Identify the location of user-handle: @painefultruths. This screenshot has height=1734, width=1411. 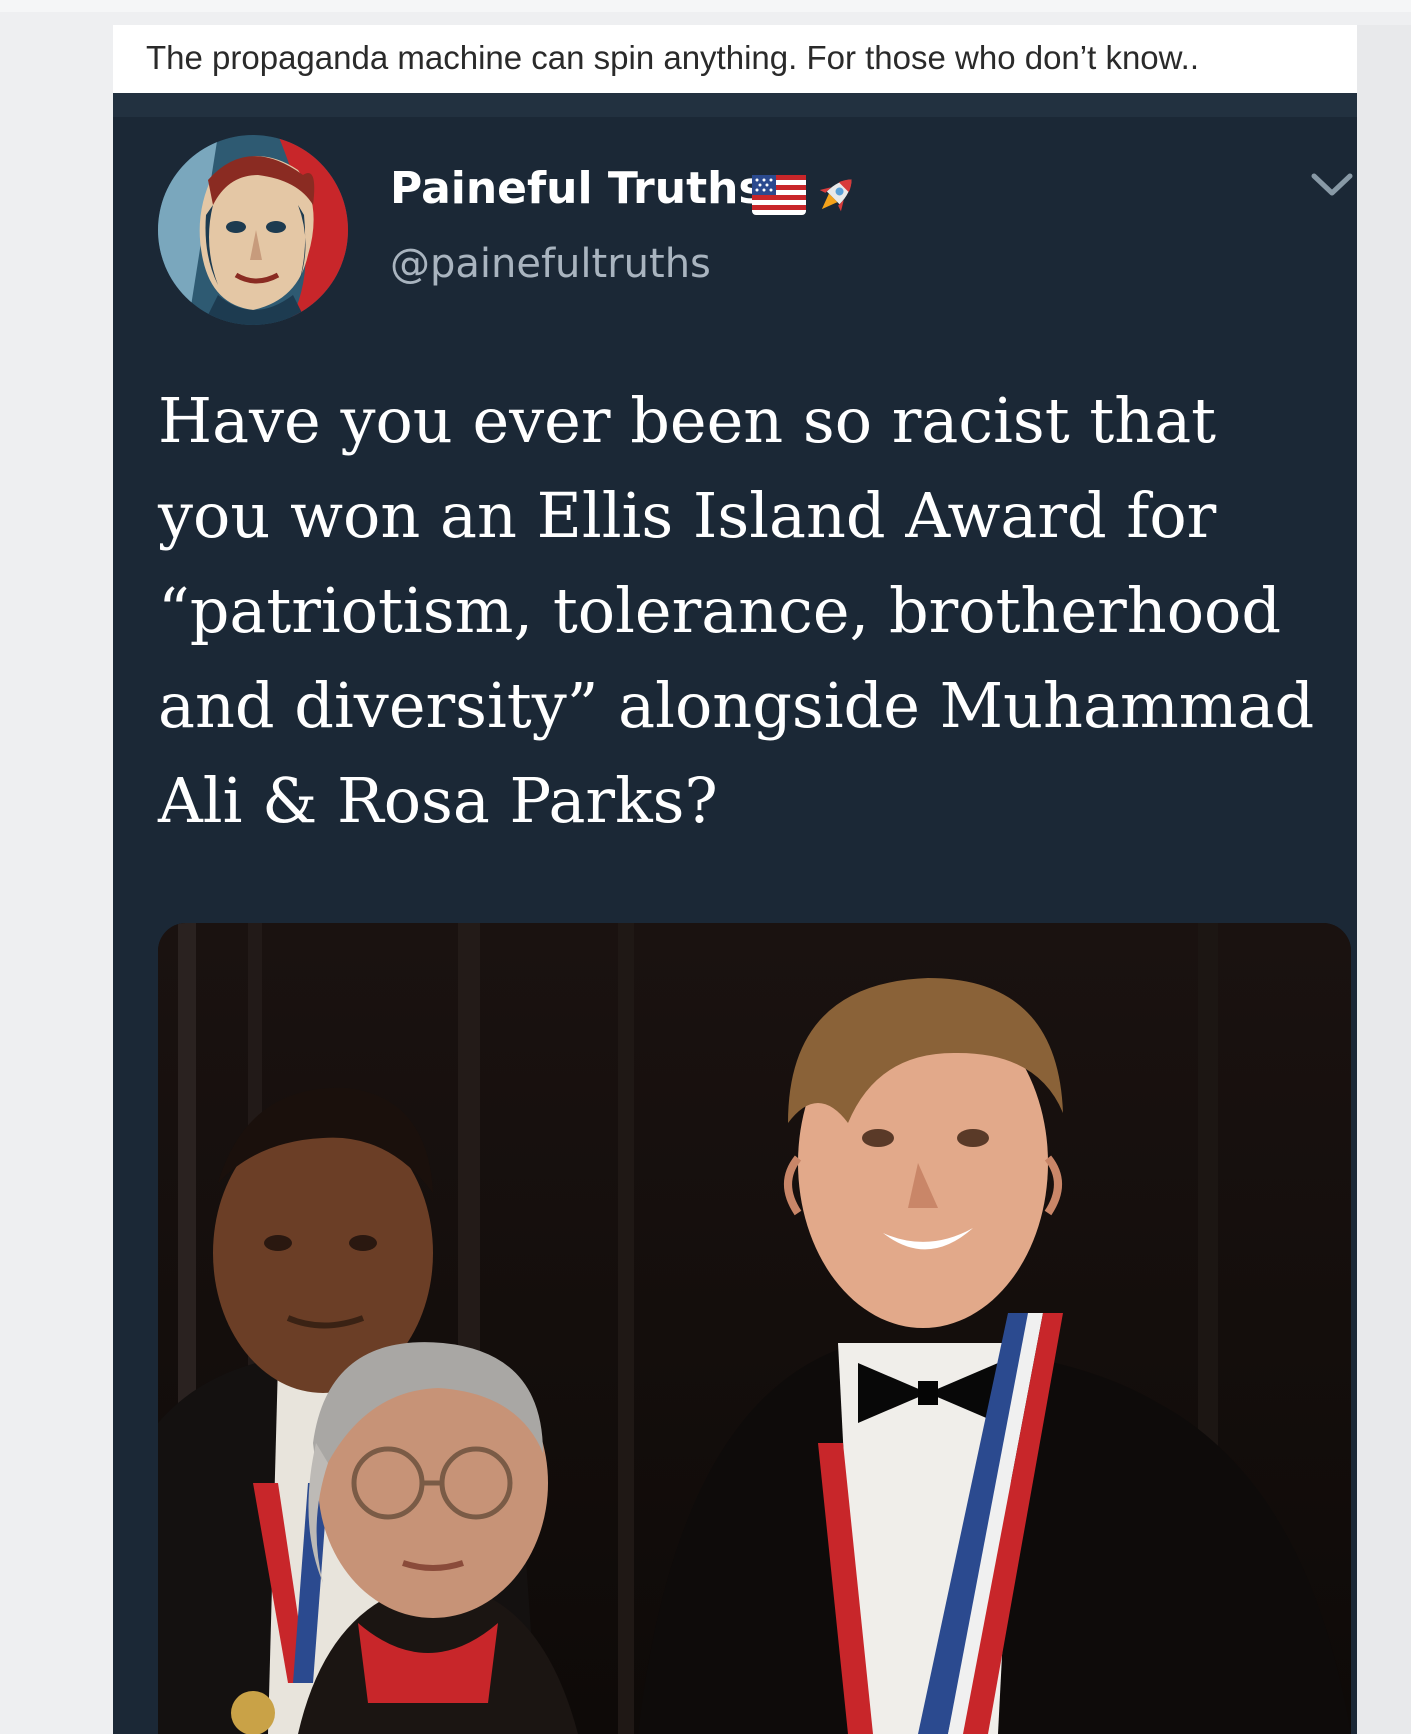
(550, 264).